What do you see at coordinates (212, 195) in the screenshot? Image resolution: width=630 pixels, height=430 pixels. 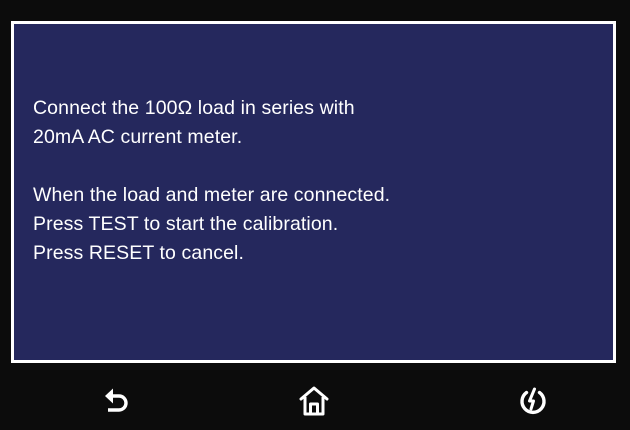 I see `instruction-line-3: When the load and meter are connected.` at bounding box center [212, 195].